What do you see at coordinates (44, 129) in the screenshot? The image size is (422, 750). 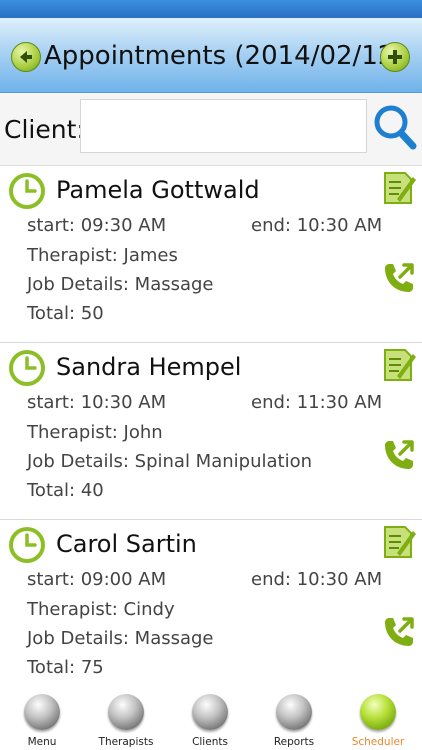 I see `client-label: Client:` at bounding box center [44, 129].